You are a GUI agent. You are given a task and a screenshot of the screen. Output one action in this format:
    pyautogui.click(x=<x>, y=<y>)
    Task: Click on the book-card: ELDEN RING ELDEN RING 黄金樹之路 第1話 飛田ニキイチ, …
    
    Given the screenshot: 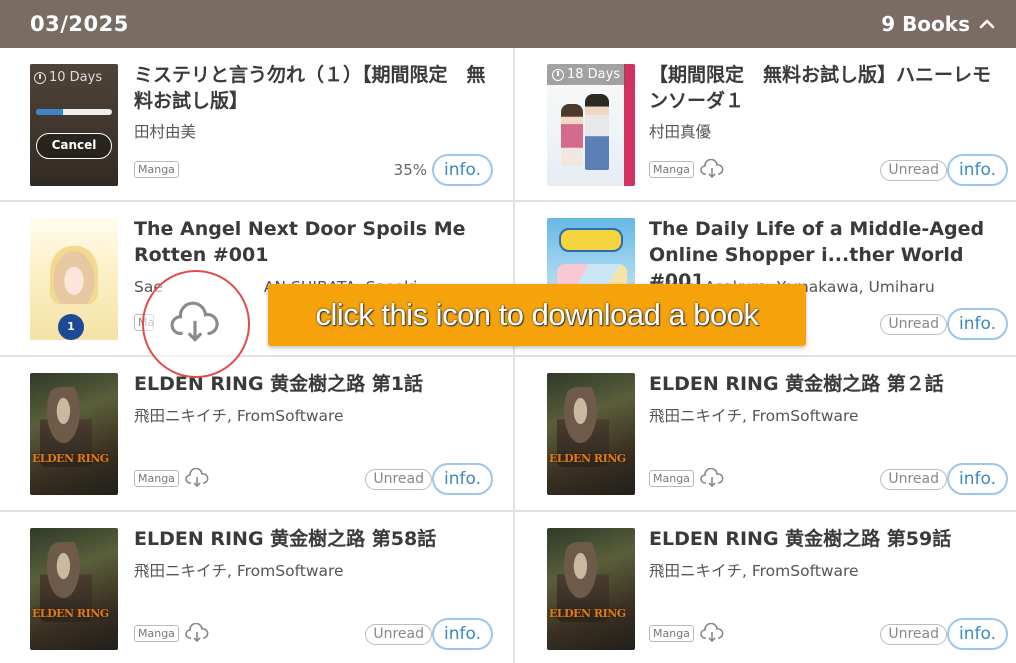 What is the action you would take?
    pyautogui.click(x=256, y=433)
    